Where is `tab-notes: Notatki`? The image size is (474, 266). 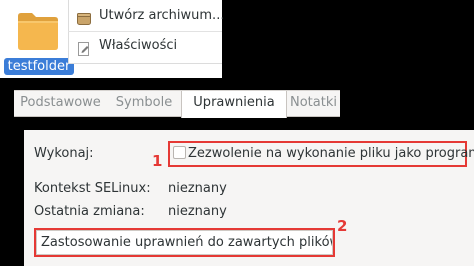
tab-notes: Notatki is located at coordinates (313, 104).